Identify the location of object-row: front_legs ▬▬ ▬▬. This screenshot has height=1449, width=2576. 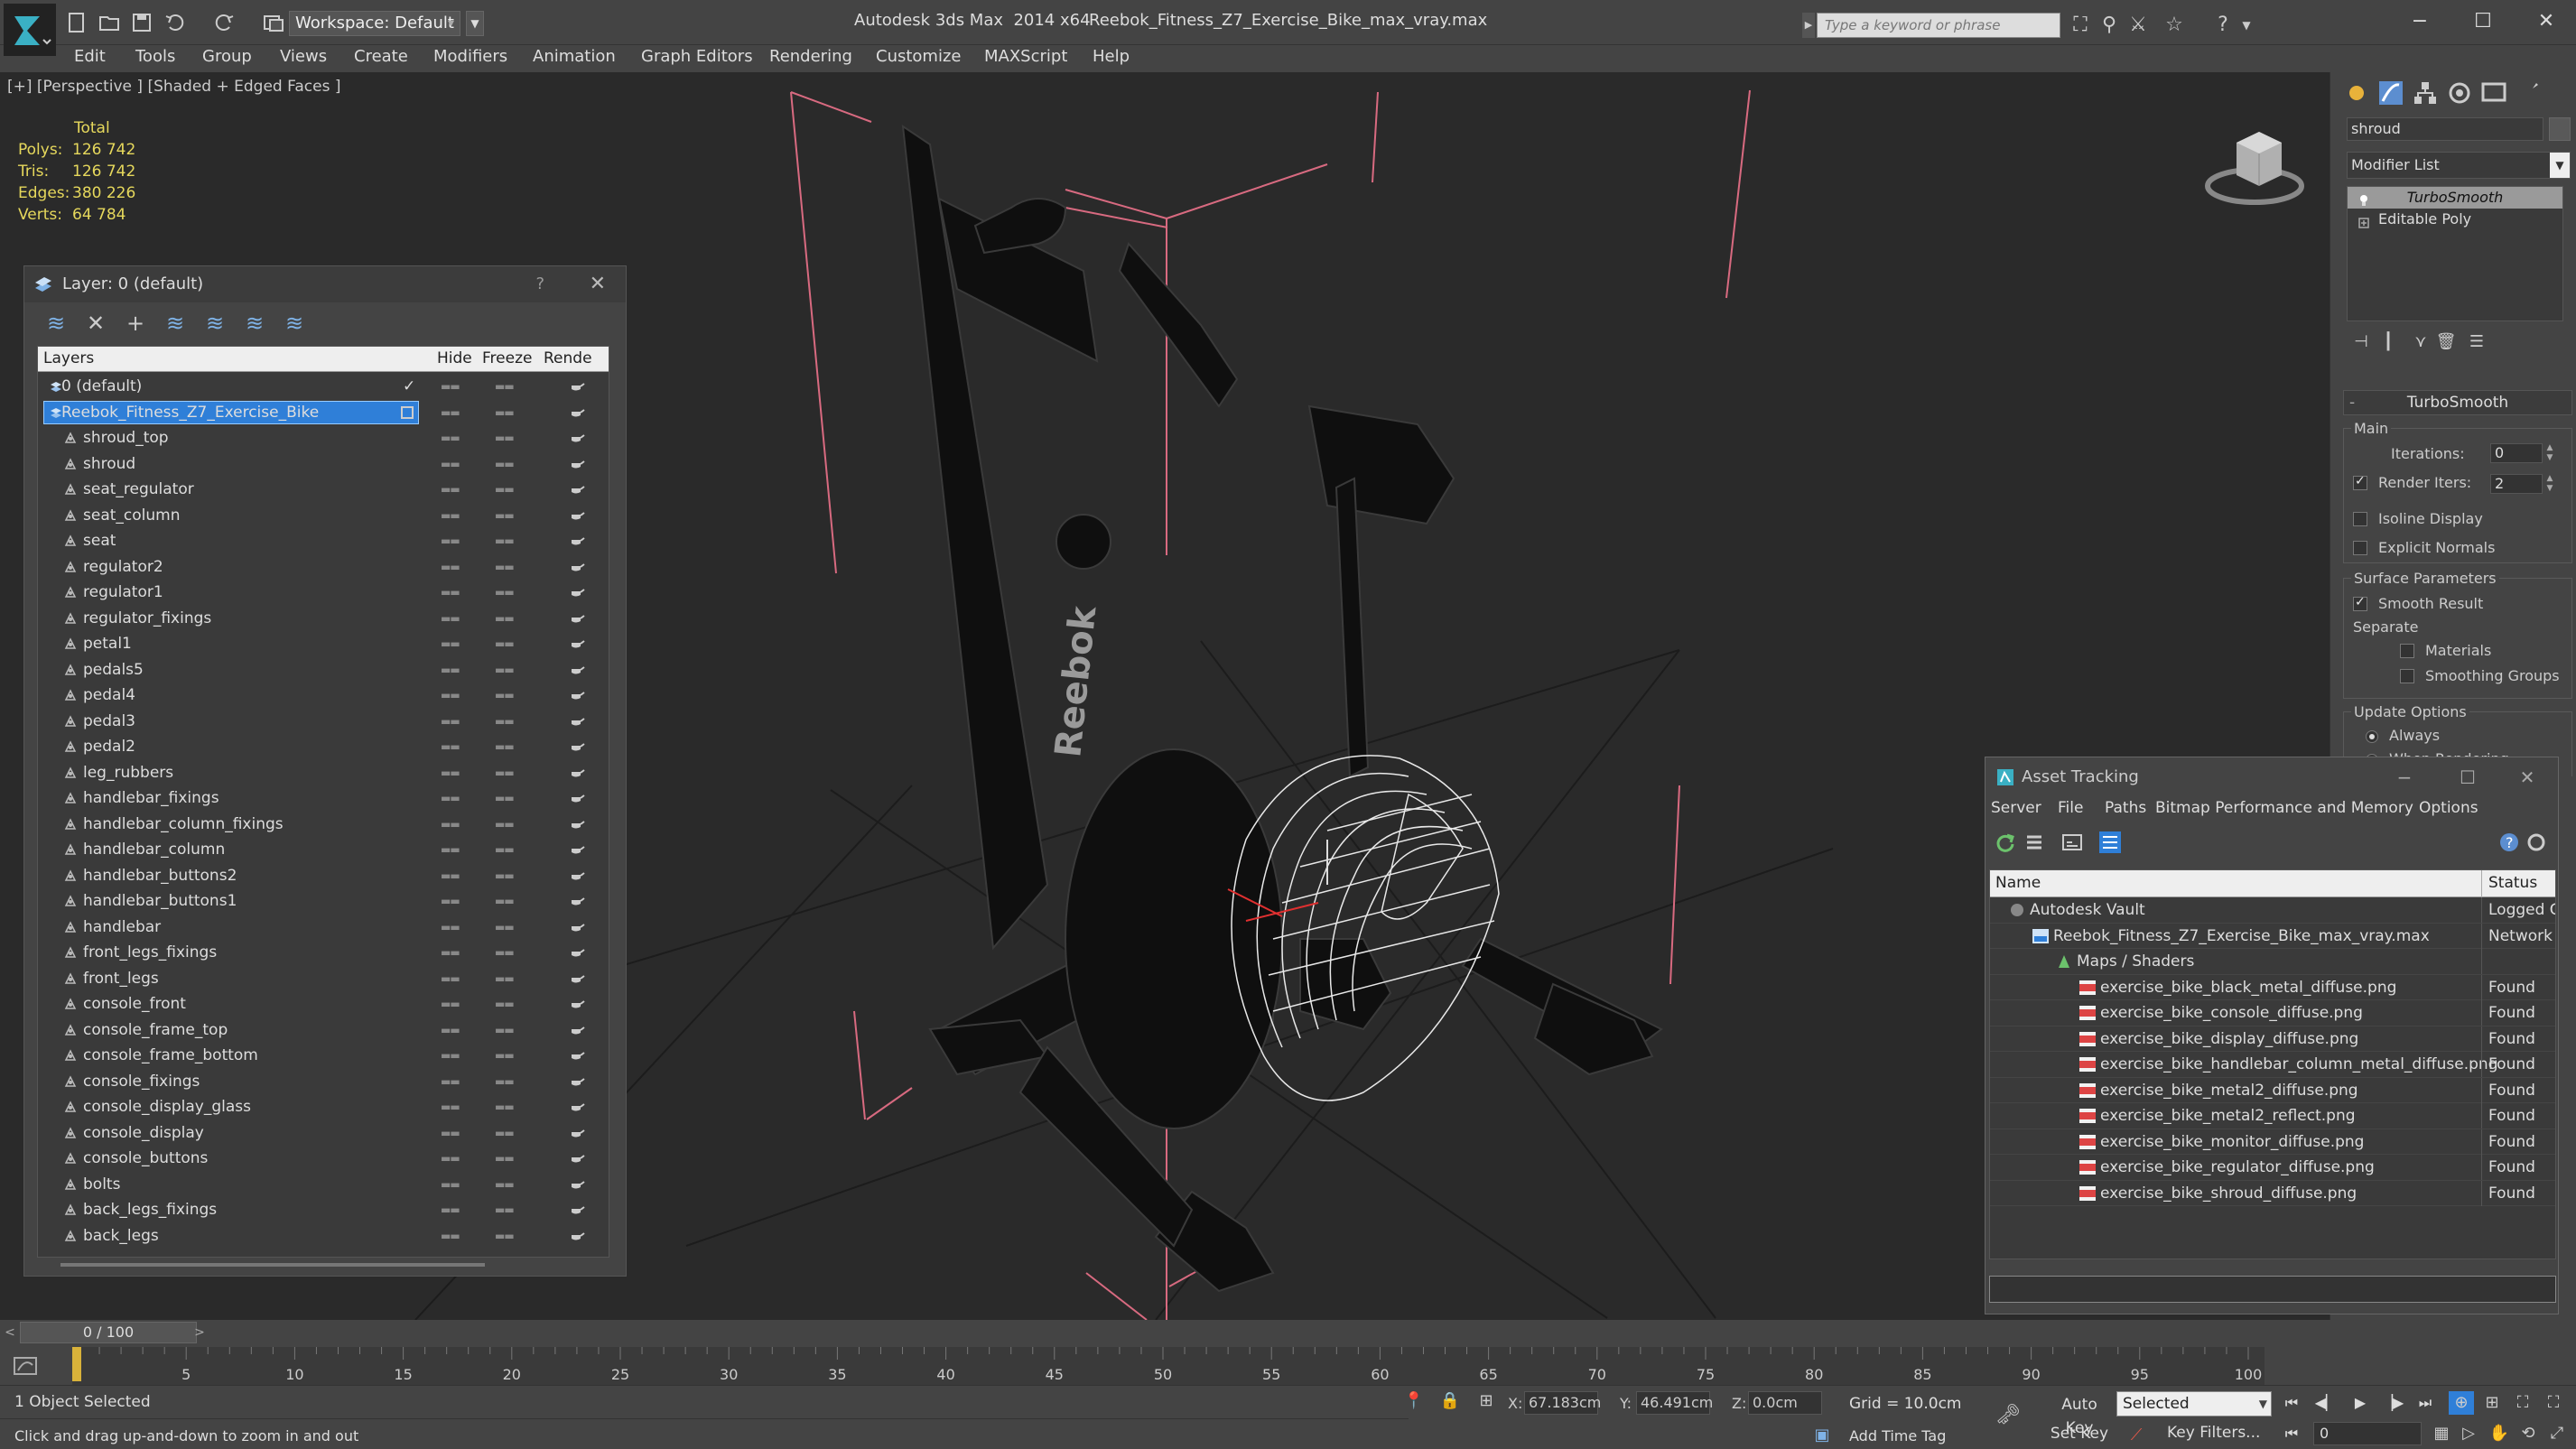
(323, 979).